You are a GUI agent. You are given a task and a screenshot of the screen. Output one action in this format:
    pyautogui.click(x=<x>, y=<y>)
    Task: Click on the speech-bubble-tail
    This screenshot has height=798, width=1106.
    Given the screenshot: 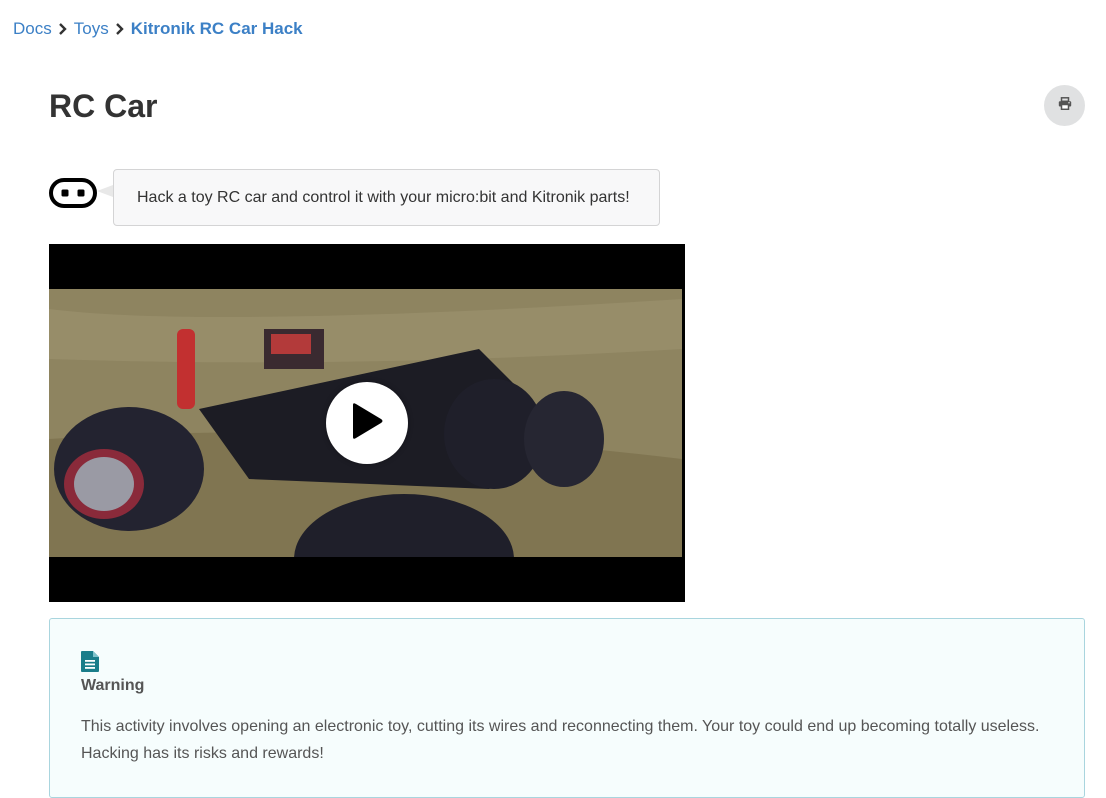 What is the action you would take?
    pyautogui.click(x=105, y=191)
    